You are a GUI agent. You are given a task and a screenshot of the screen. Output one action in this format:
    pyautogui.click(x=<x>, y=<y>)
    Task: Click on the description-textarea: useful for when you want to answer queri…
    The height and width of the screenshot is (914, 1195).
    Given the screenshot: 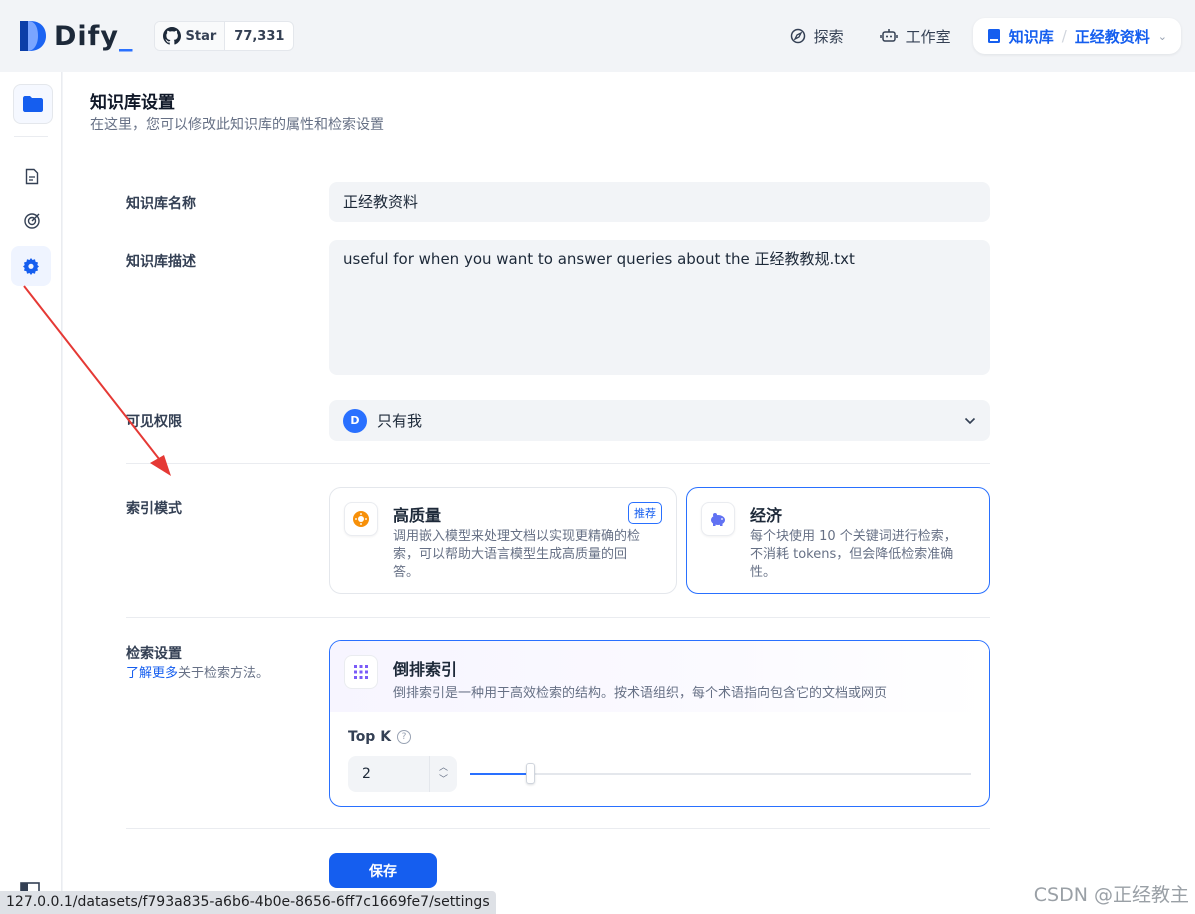 What is the action you would take?
    pyautogui.click(x=659, y=307)
    